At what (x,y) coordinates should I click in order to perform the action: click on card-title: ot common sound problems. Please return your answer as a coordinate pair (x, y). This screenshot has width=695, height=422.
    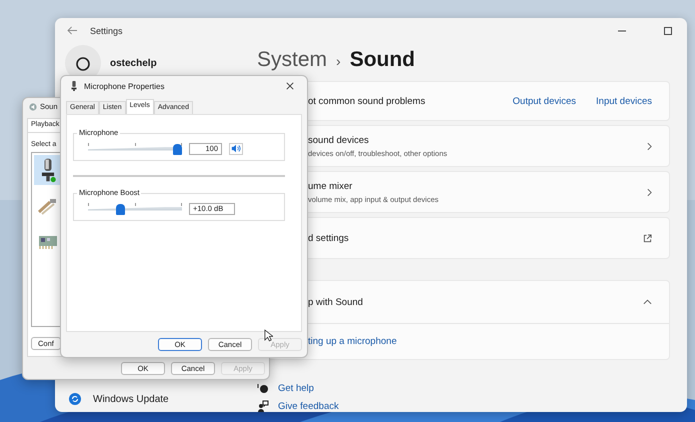
    Looking at the image, I should click on (367, 101).